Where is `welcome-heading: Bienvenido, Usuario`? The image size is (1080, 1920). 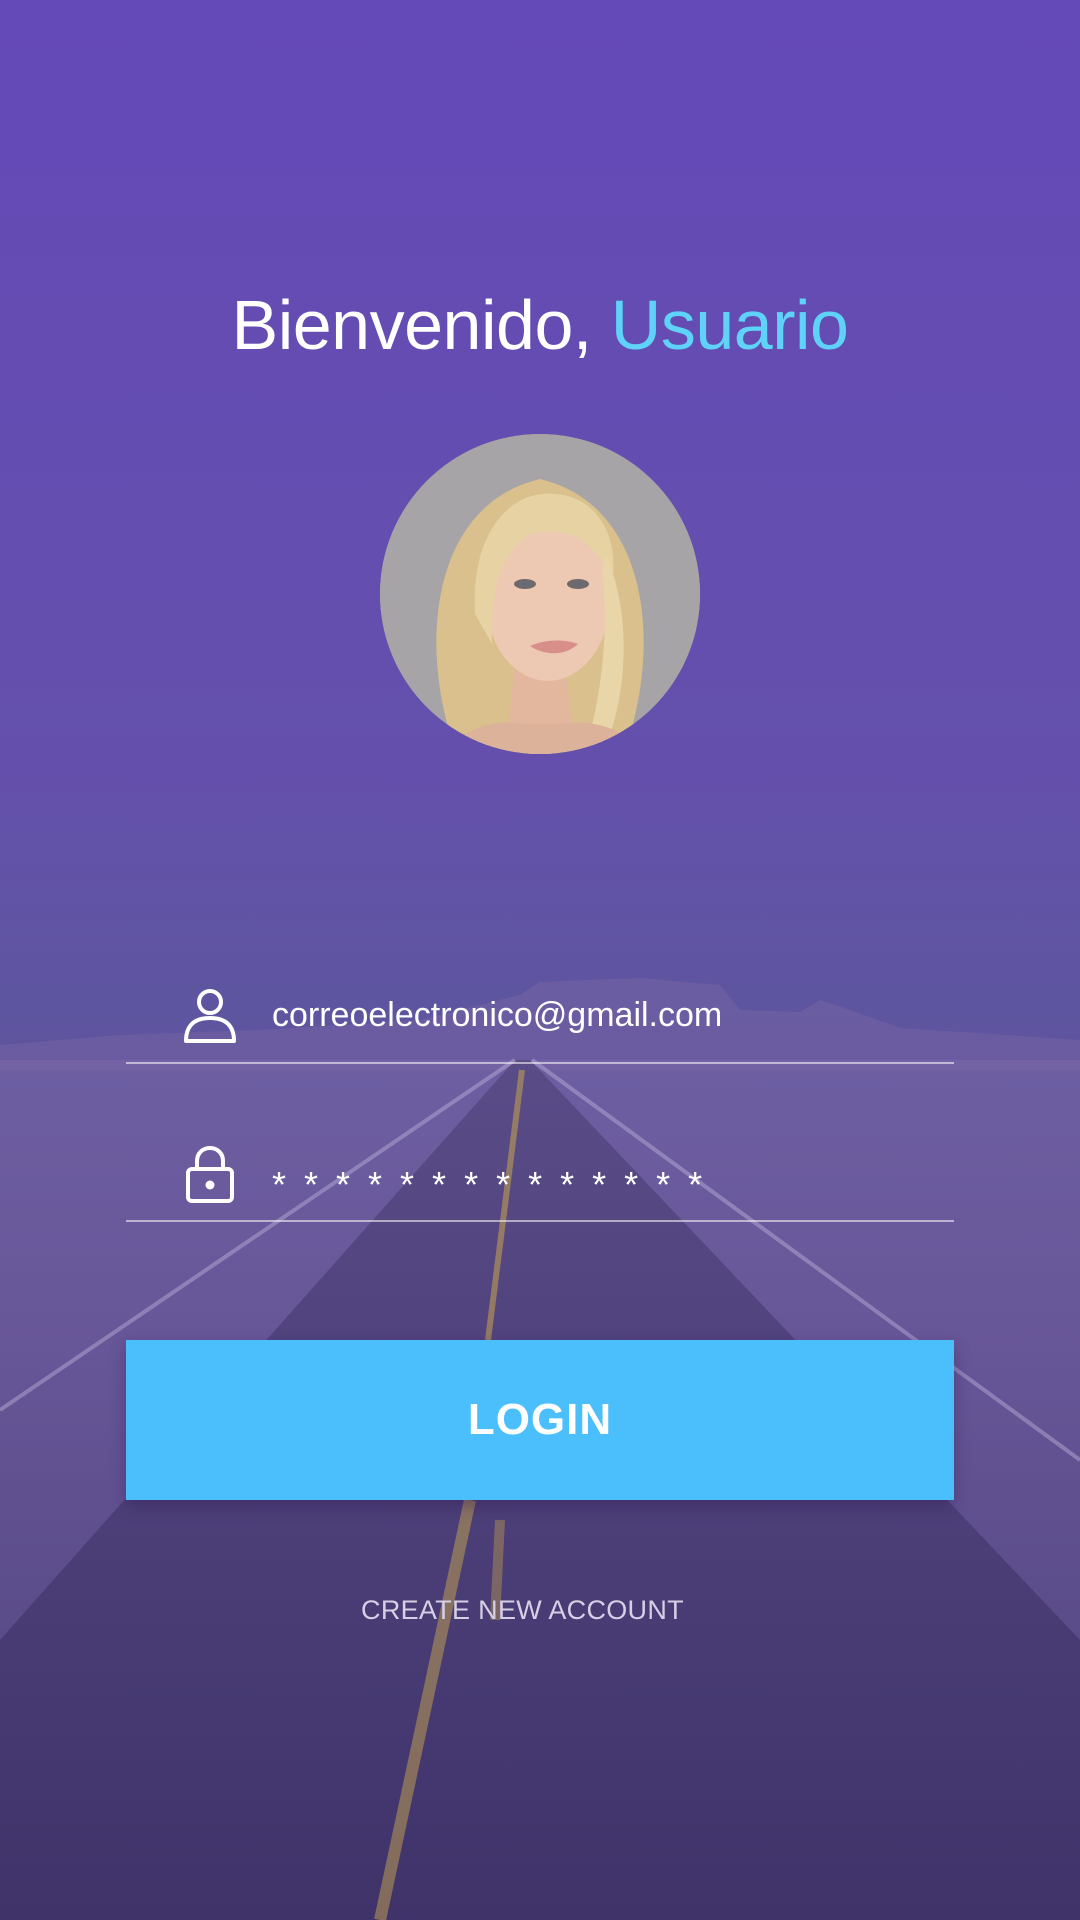 welcome-heading: Bienvenido, Usuario is located at coordinates (540, 325).